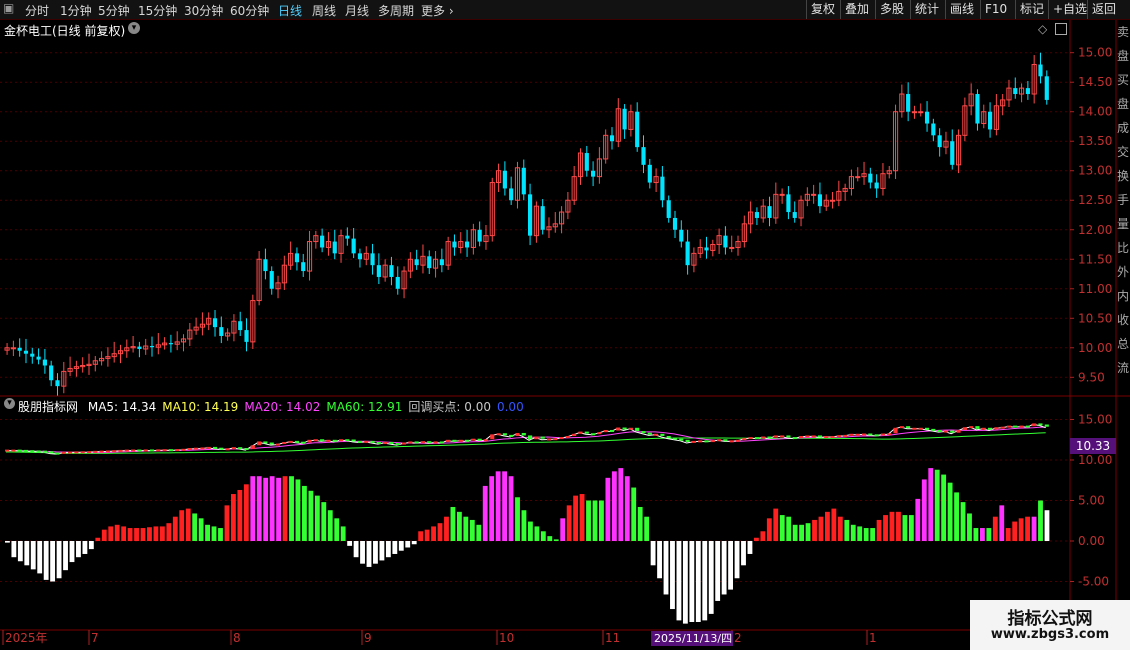 Image resolution: width=1130 pixels, height=650 pixels. I want to click on price-axis-label: 13.50, so click(1095, 141).